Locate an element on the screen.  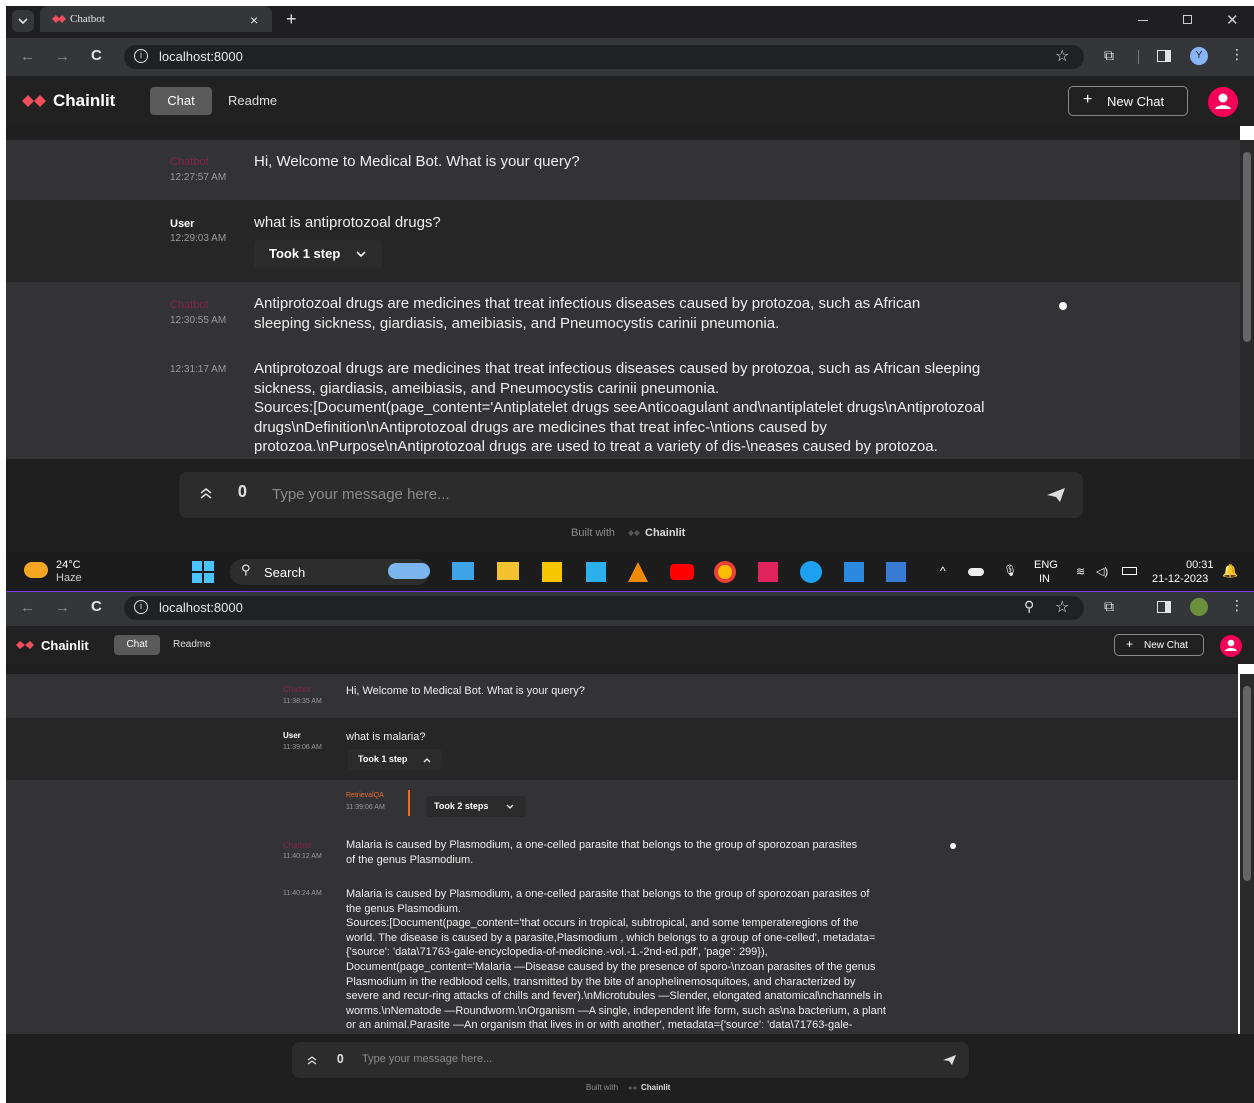
taskbar-app-icons is located at coordinates (687, 572).